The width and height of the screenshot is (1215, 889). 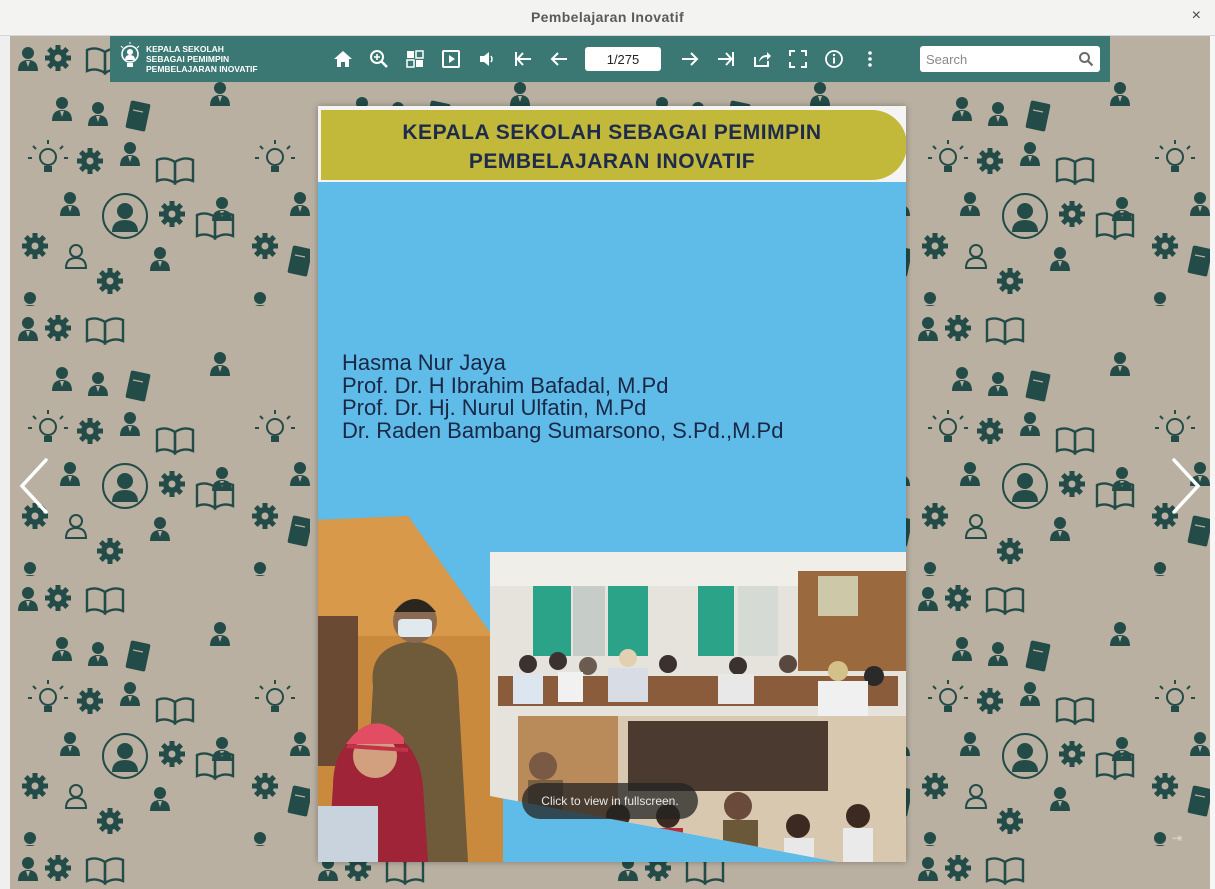 I want to click on home-icon, so click(x=343, y=59).